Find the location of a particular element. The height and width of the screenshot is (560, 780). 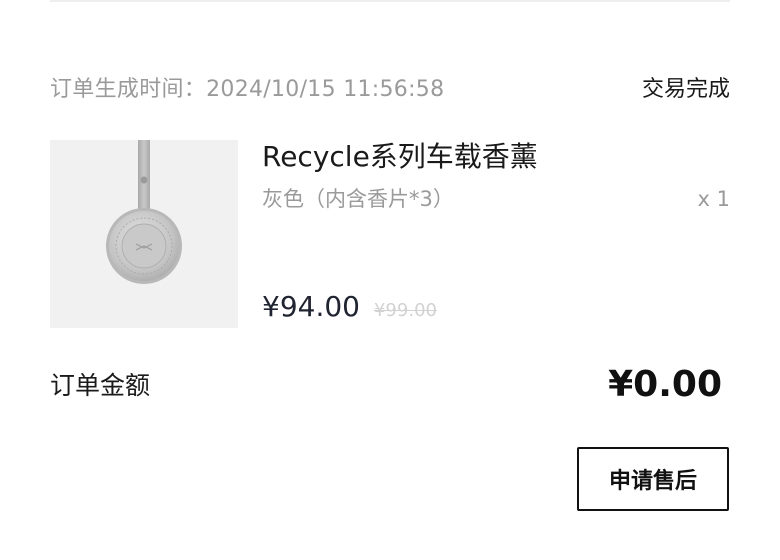

order-total-row: 订单金额 ¥0.00 is located at coordinates (390, 384).